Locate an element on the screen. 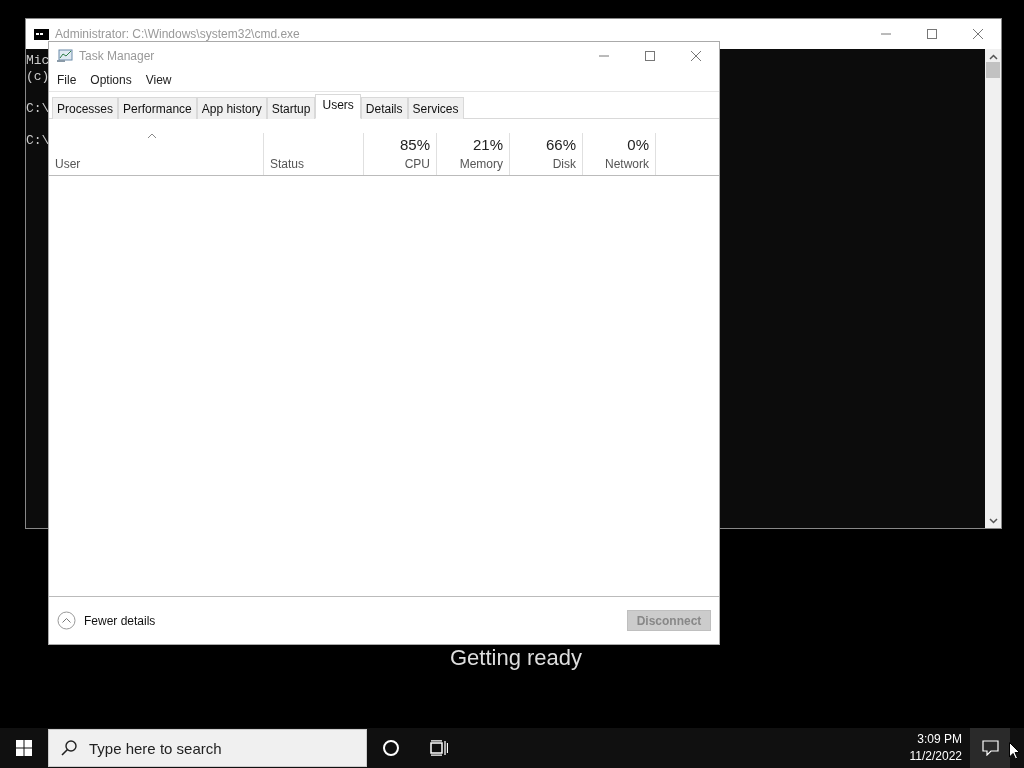 The width and height of the screenshot is (1024, 768). column-label: Status is located at coordinates (288, 164).